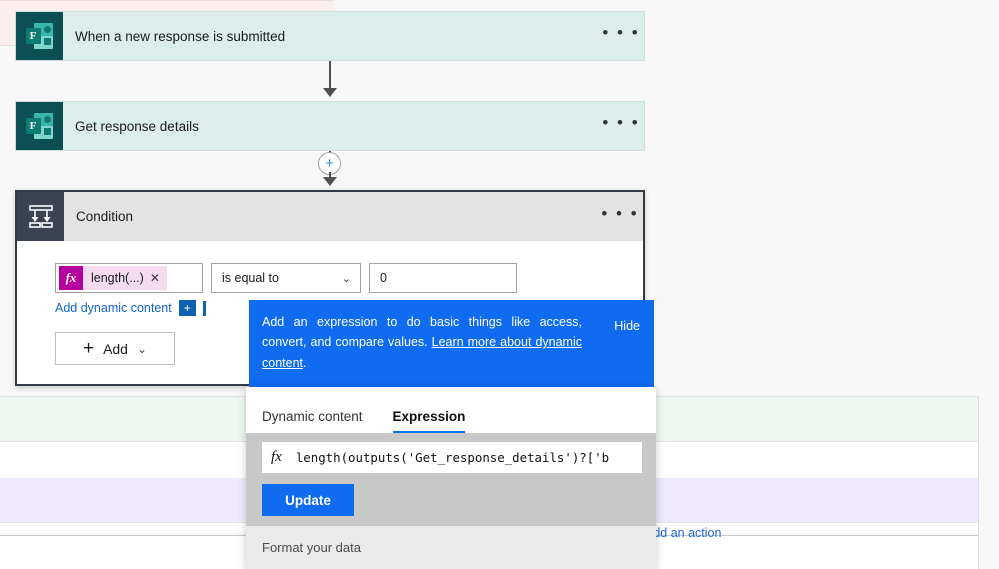 The width and height of the screenshot is (999, 569). I want to click on add-dynamic-content-plus-icon: +, so click(187, 308).